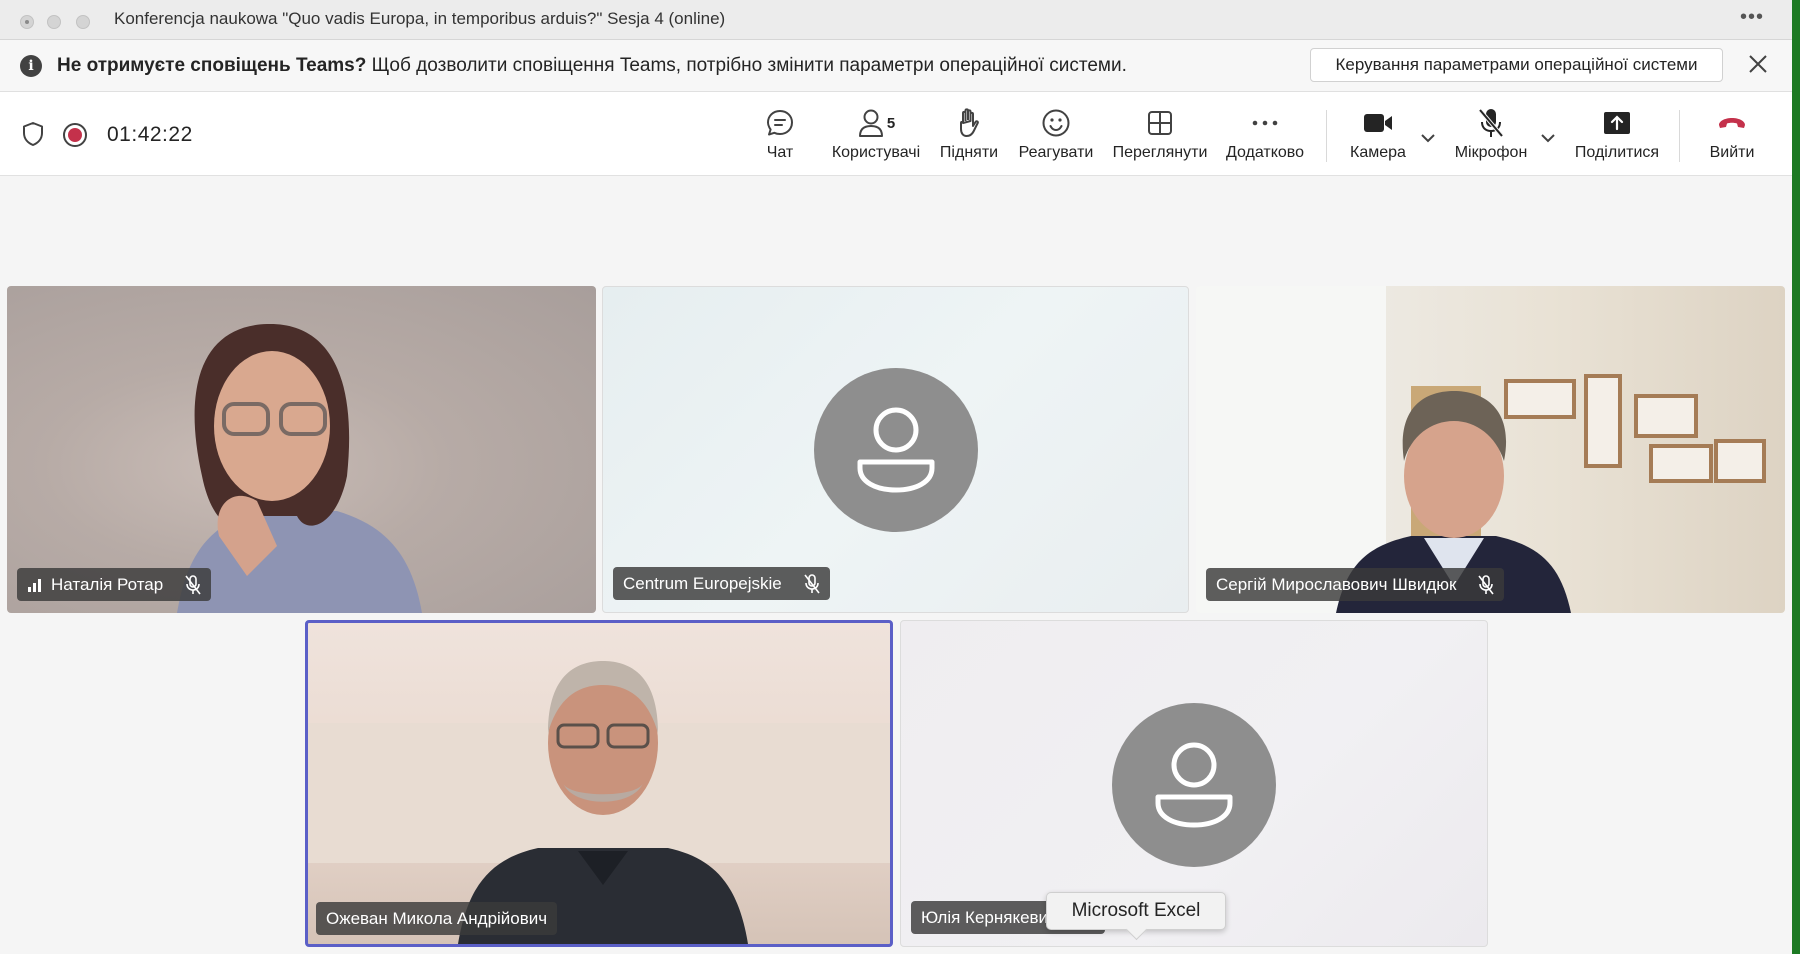  What do you see at coordinates (1491, 152) in the screenshot?
I see `microphone-label: Мікрофон` at bounding box center [1491, 152].